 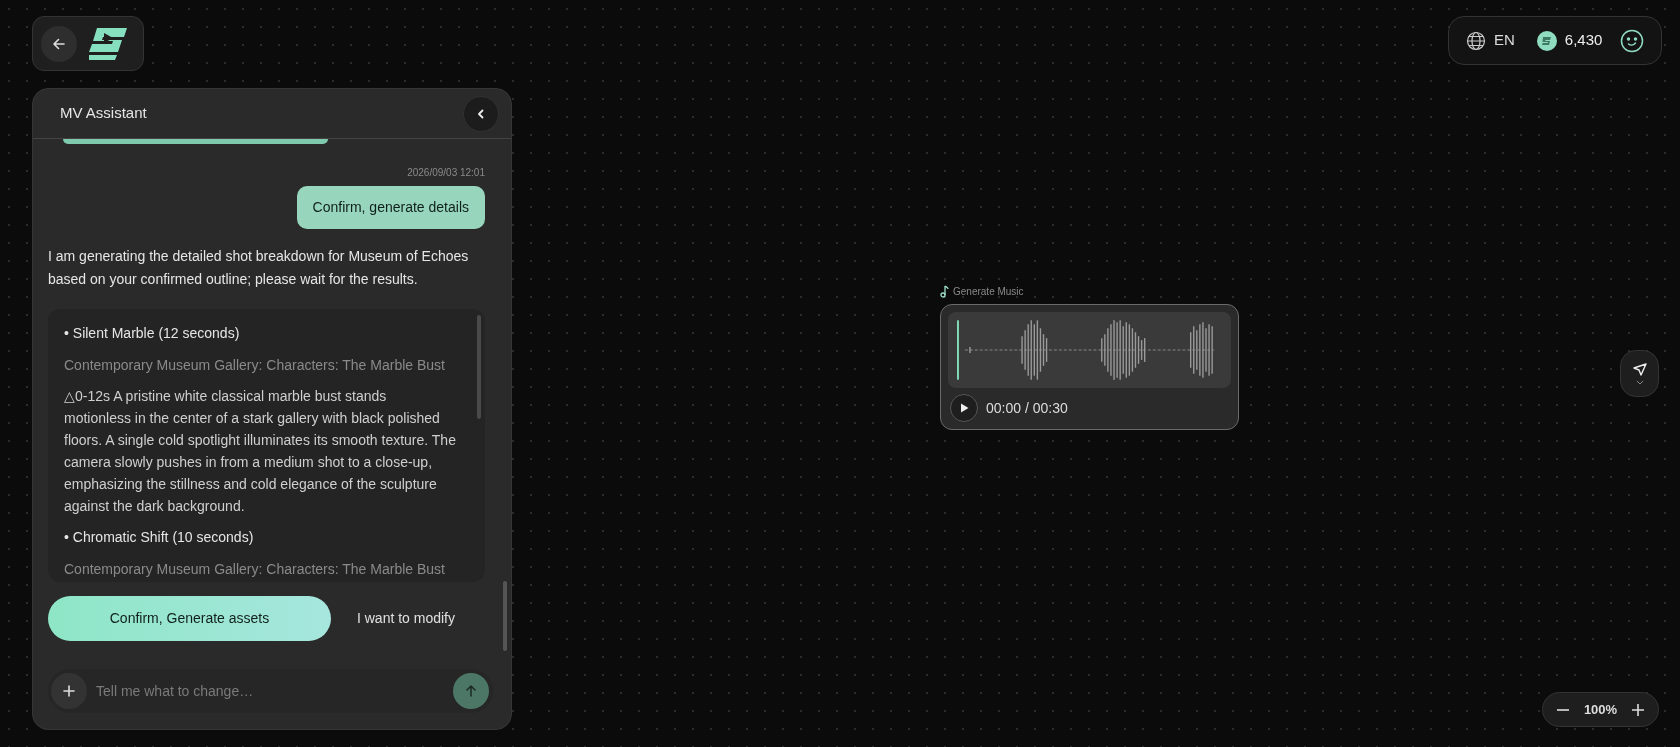 What do you see at coordinates (1639, 382) in the screenshot?
I see `chevron-down-icon` at bounding box center [1639, 382].